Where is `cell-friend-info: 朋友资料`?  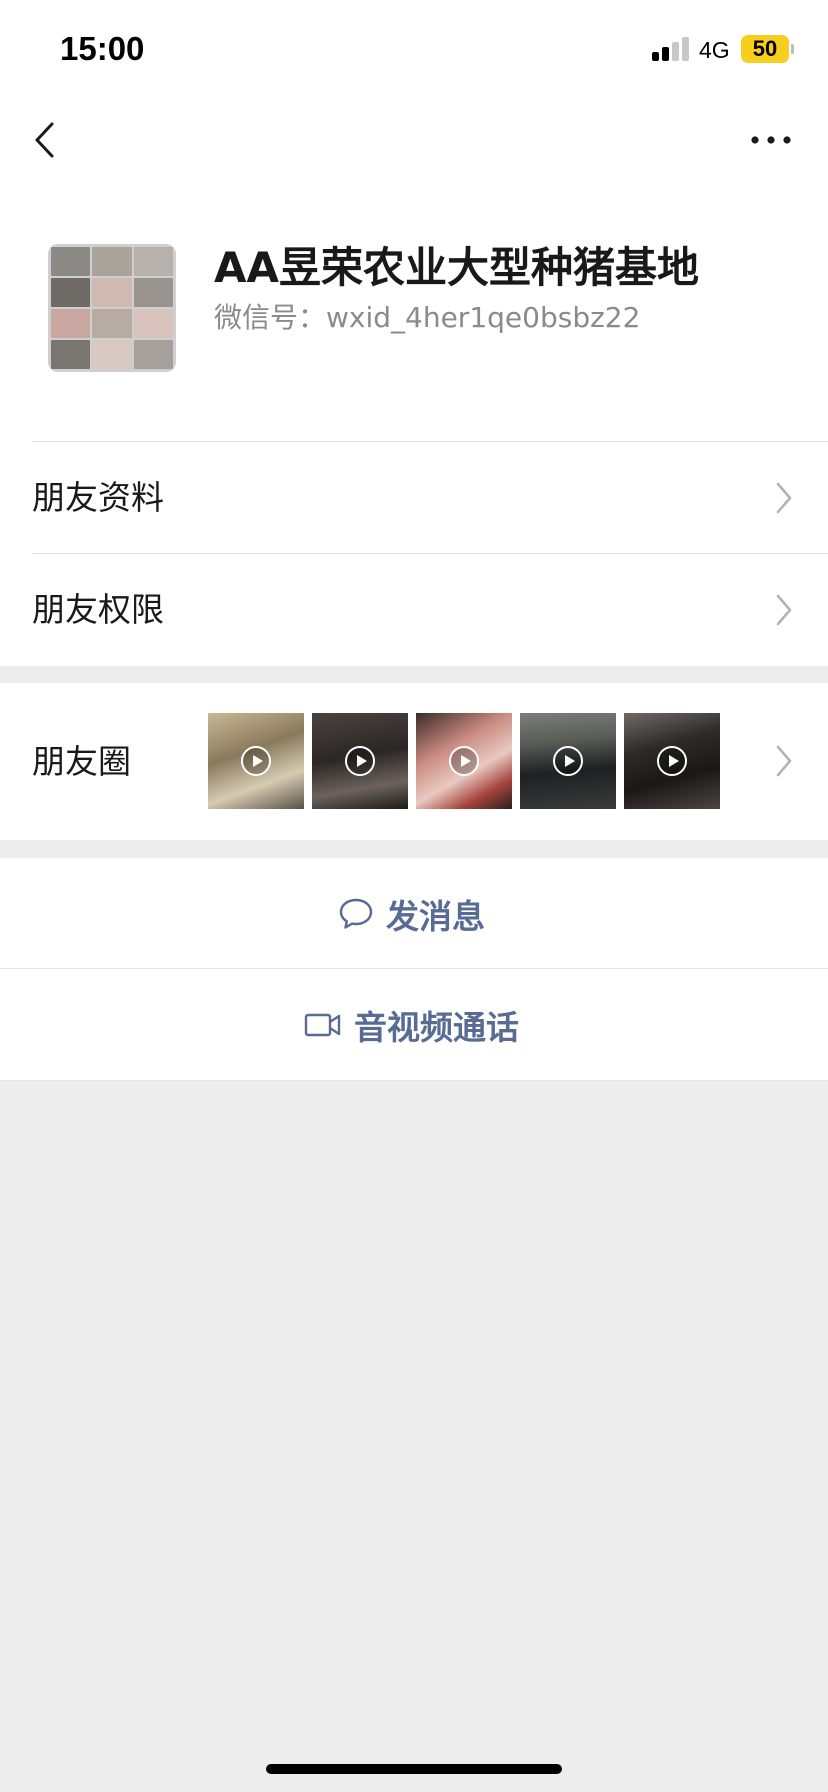
cell-friend-info: 朋友资料 is located at coordinates (414, 498).